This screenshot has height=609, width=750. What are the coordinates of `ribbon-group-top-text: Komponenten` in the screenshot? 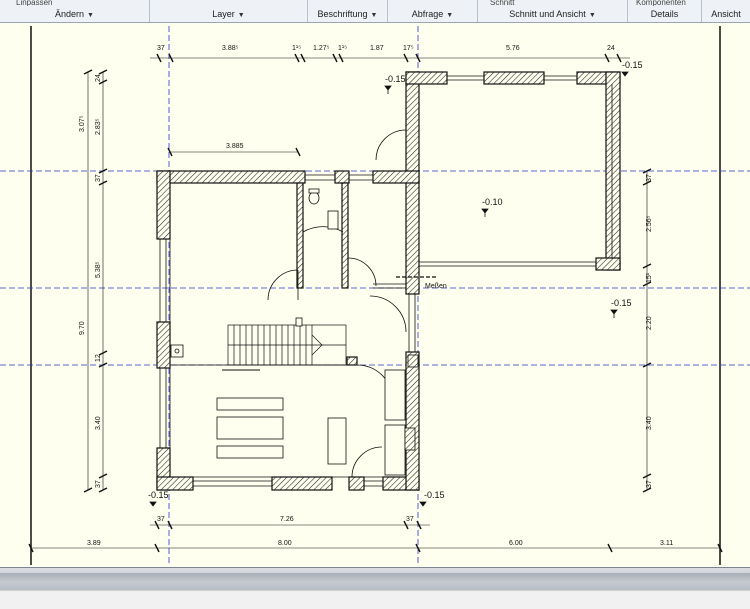 It's located at (661, 3).